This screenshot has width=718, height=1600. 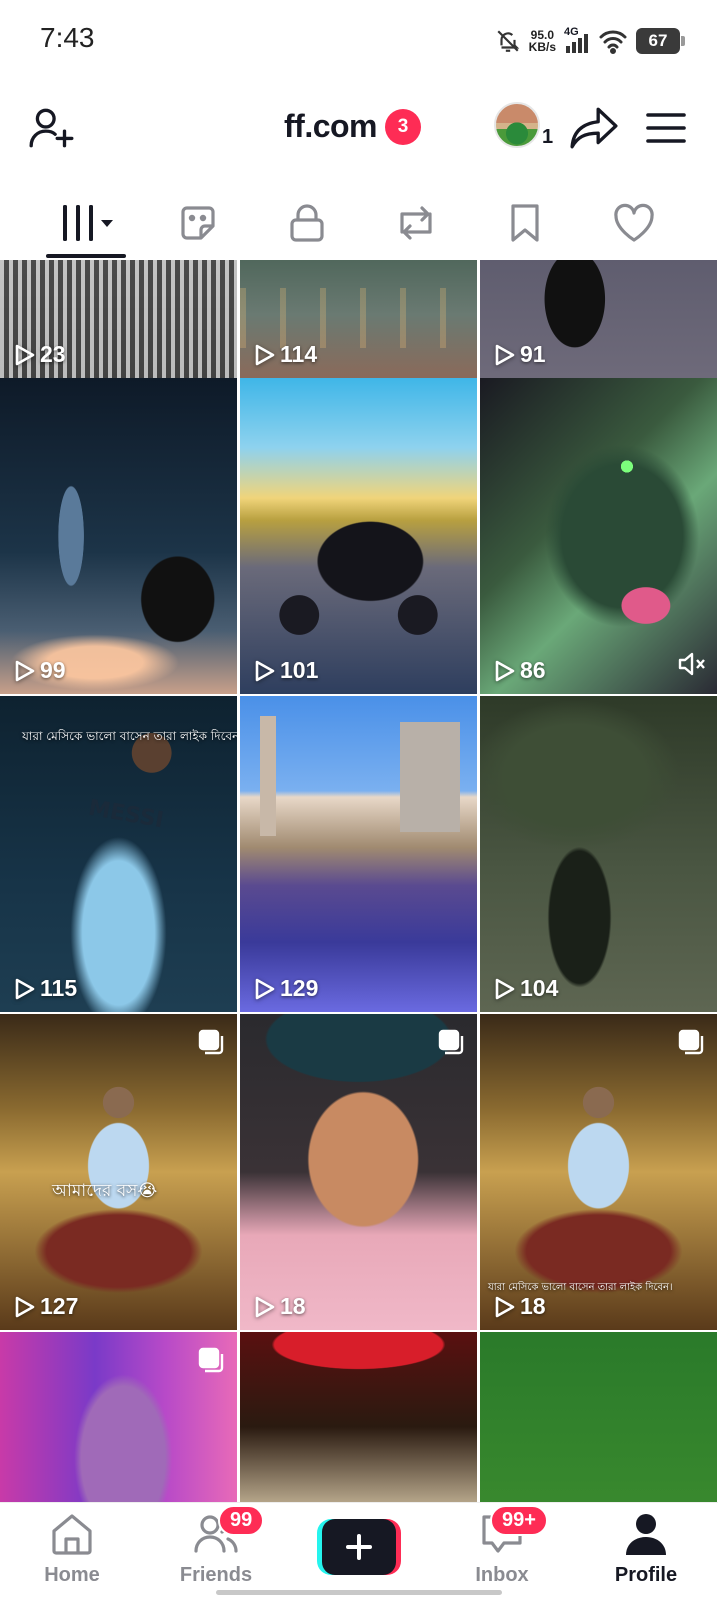 I want to click on view-count: 91, so click(x=533, y=354).